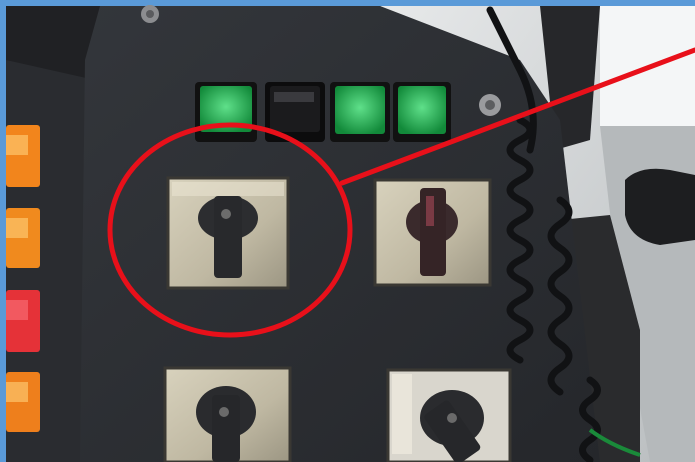 The image size is (695, 462). What do you see at coordinates (432, 232) in the screenshot?
I see `rotary-switch-right` at bounding box center [432, 232].